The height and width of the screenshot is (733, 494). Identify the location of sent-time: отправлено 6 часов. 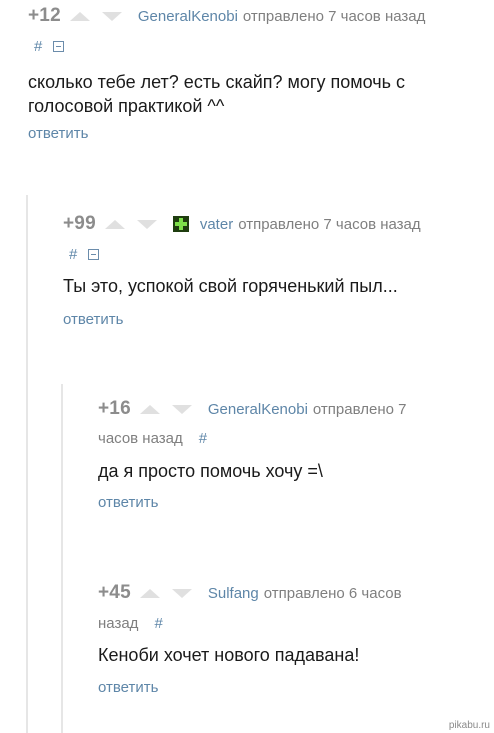
(332, 593).